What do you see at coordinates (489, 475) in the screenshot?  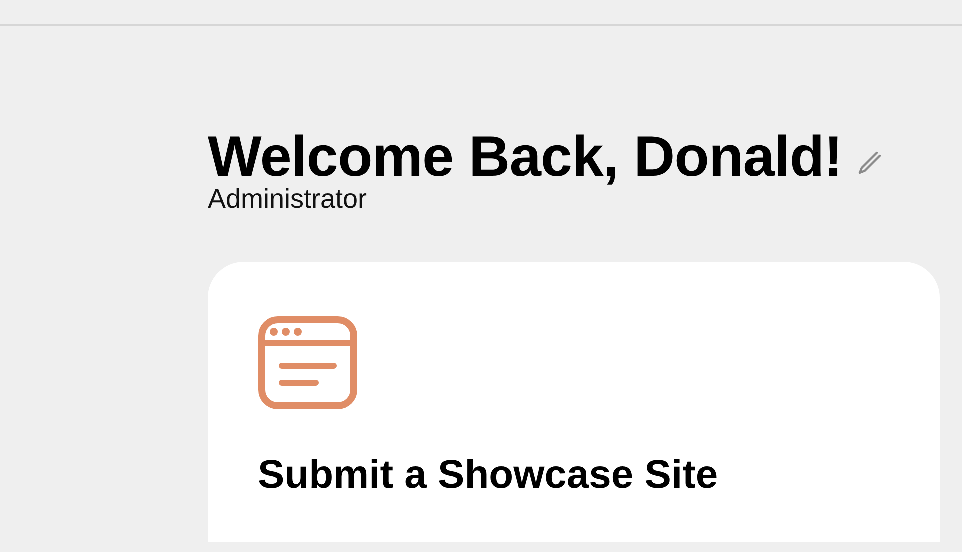 I see `card-title: Submit a Showcase Site` at bounding box center [489, 475].